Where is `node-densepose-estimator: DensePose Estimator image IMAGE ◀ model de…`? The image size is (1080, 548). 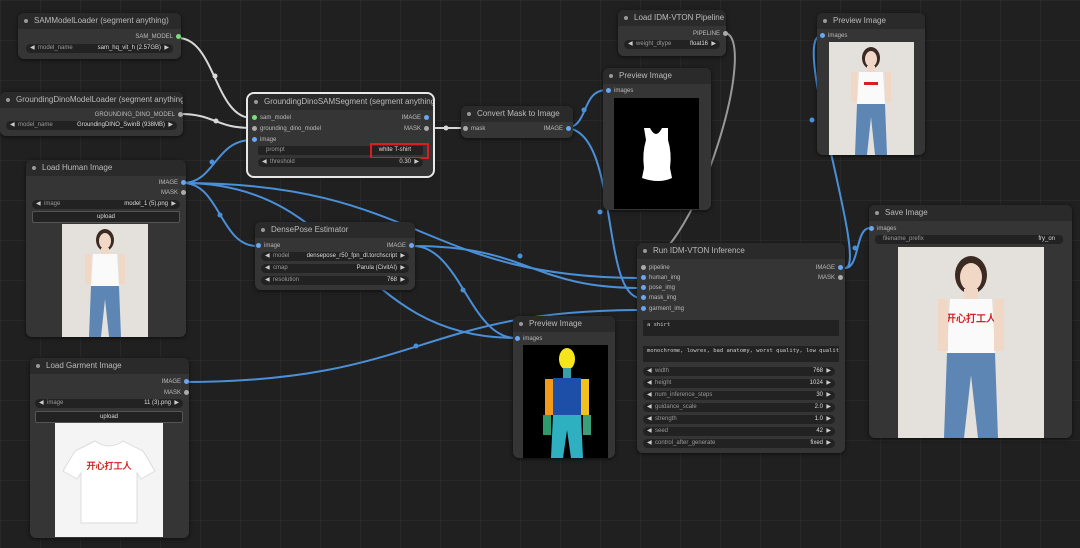 node-densepose-estimator: DensePose Estimator image IMAGE ◀ model de… is located at coordinates (335, 256).